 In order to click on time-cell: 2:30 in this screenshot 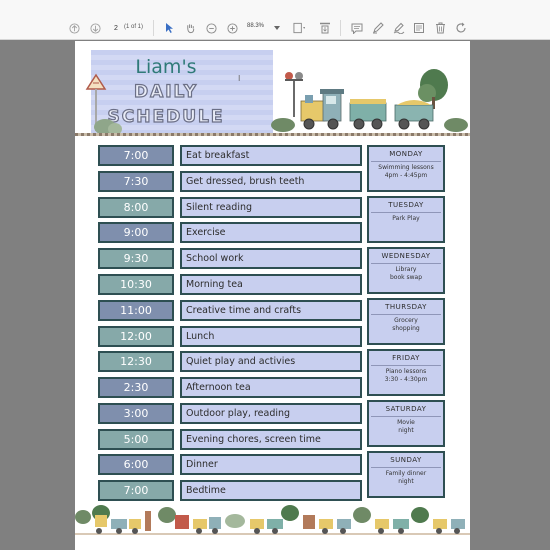, I will do `click(136, 387)`.